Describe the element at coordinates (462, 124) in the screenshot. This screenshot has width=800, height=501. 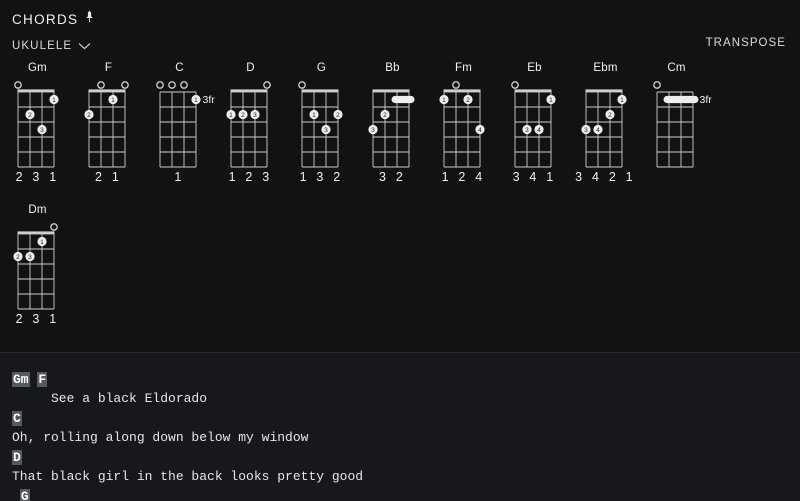
I see `chord-fretboard: 1 2 4` at that location.